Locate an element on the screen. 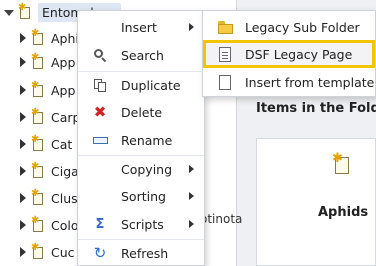  tree-node: ✱ Cuc is located at coordinates (37, 252).